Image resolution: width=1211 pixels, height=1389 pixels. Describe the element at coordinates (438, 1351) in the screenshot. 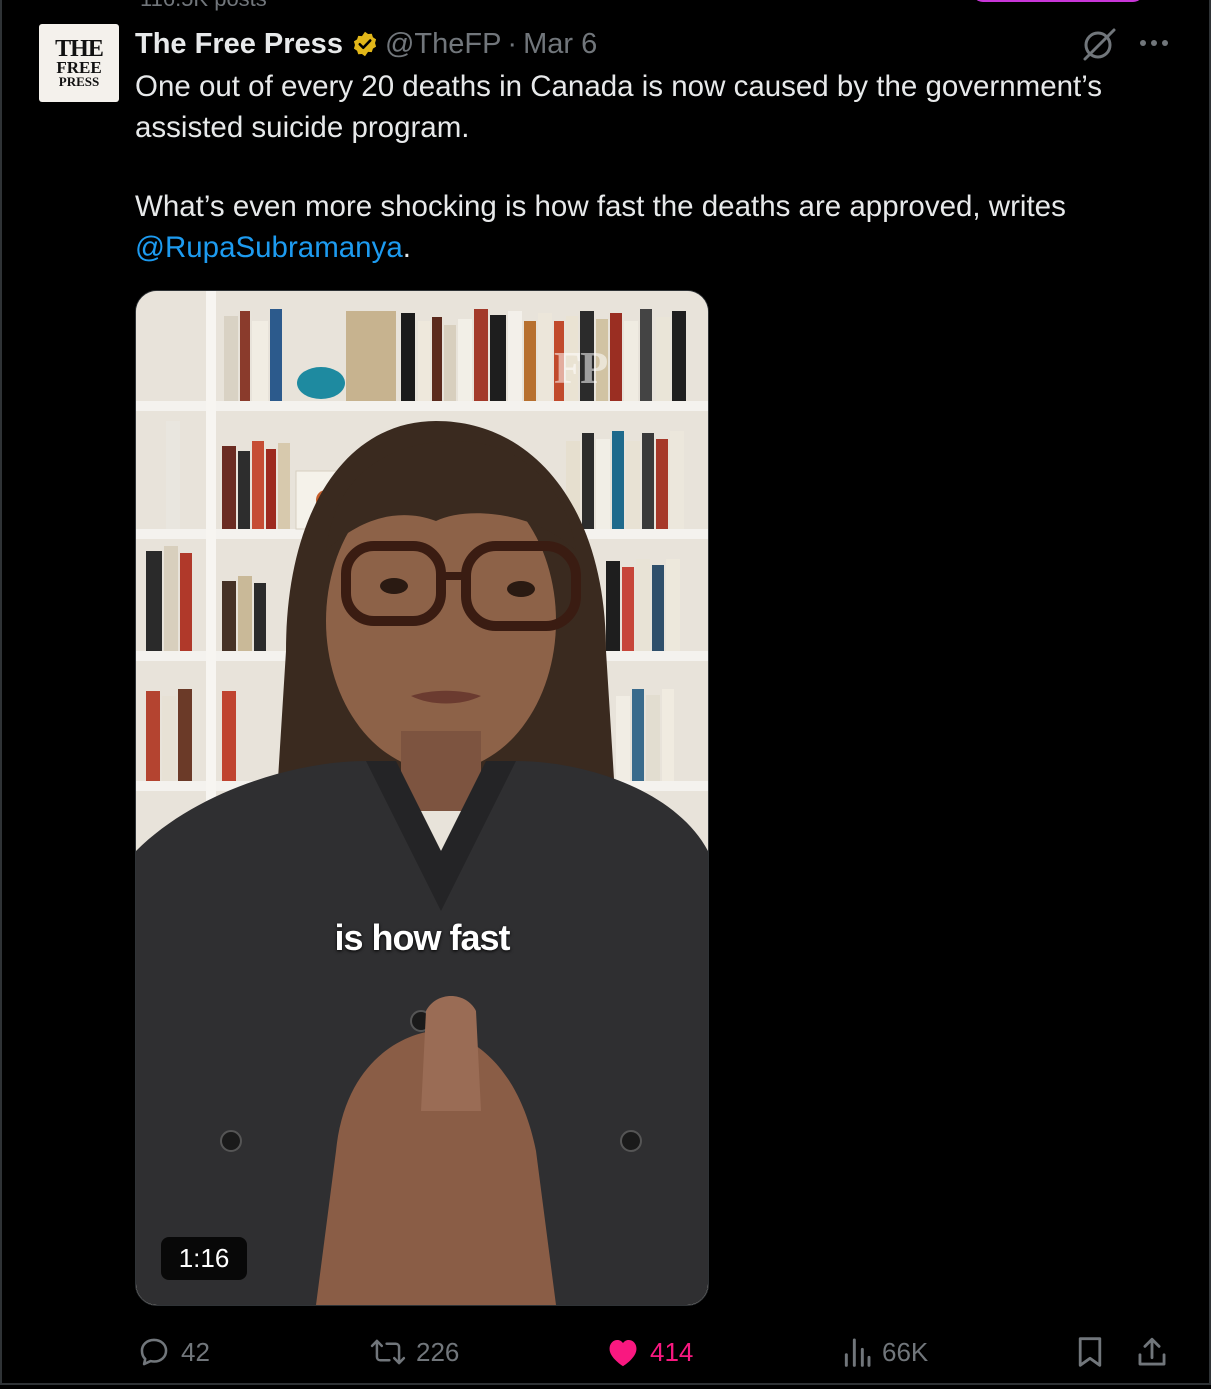

I see `repost-count: 226` at that location.